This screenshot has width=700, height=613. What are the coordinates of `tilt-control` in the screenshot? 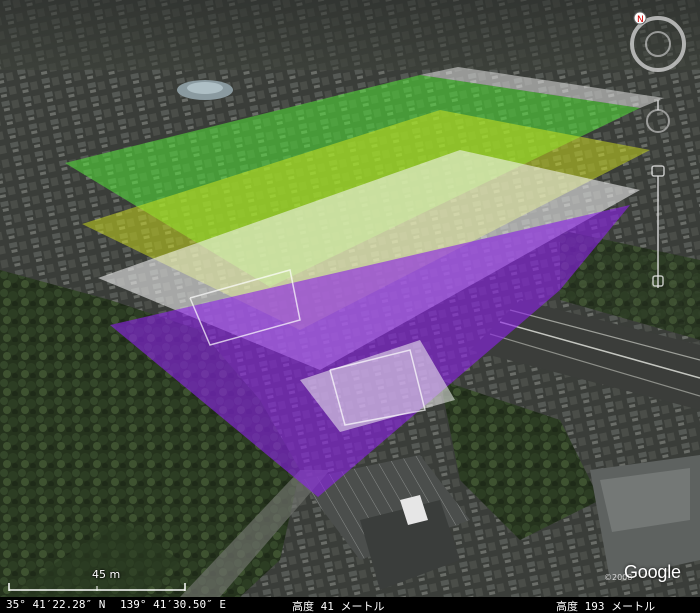 It's located at (658, 116).